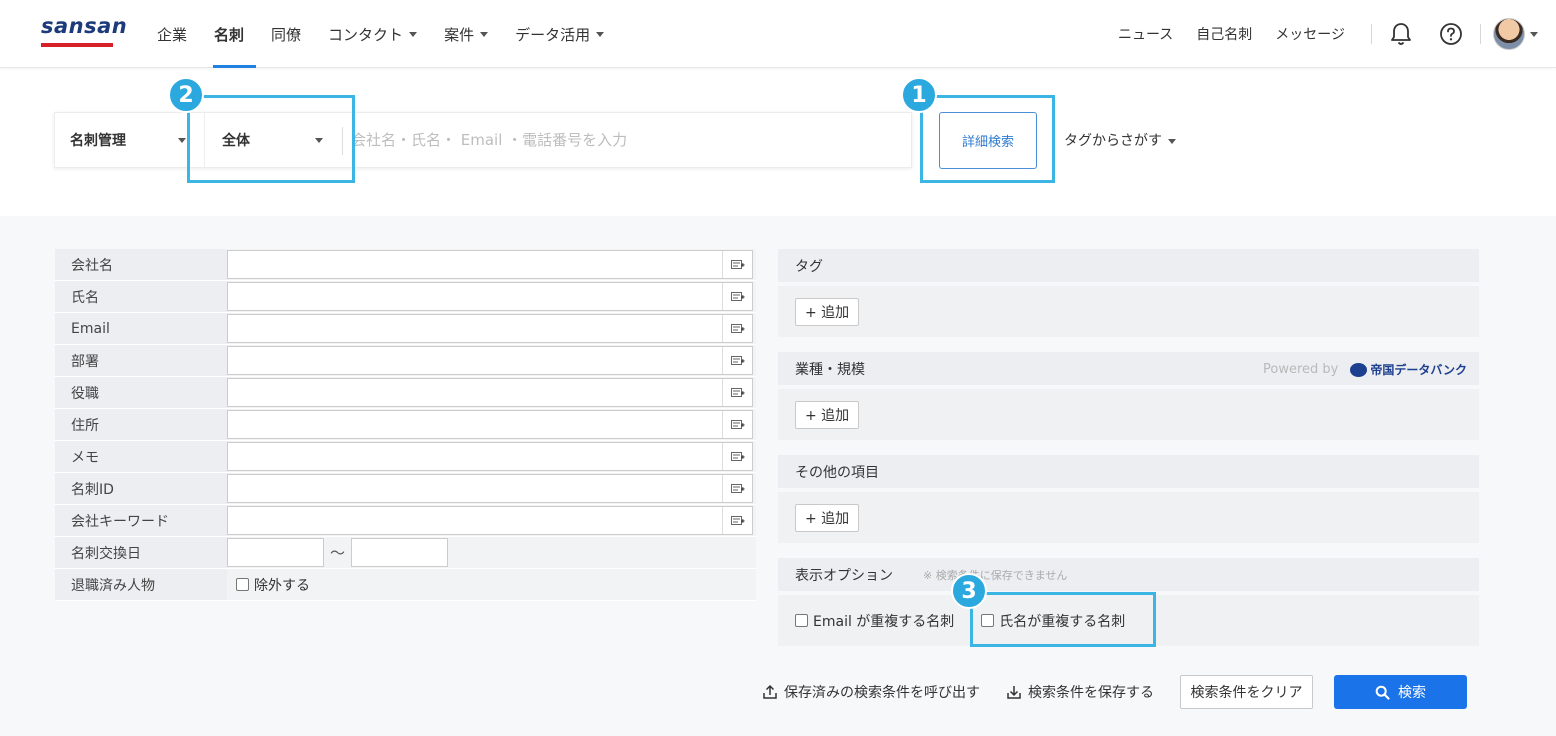  Describe the element at coordinates (1120, 140) in the screenshot. I see `tag-search-dropdown: タグからさがす` at that location.